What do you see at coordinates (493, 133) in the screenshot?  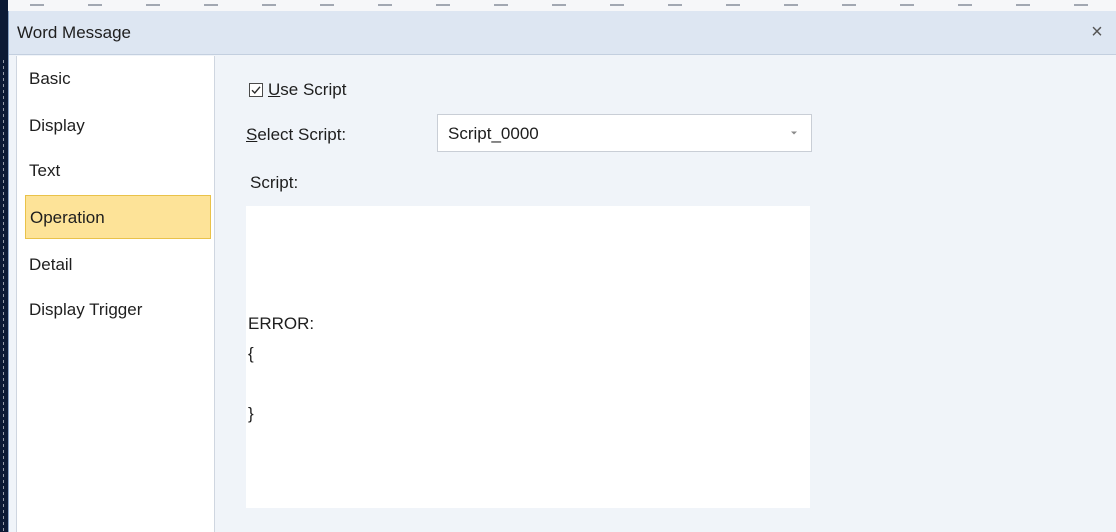 I see `select-script-value: Script_0000` at bounding box center [493, 133].